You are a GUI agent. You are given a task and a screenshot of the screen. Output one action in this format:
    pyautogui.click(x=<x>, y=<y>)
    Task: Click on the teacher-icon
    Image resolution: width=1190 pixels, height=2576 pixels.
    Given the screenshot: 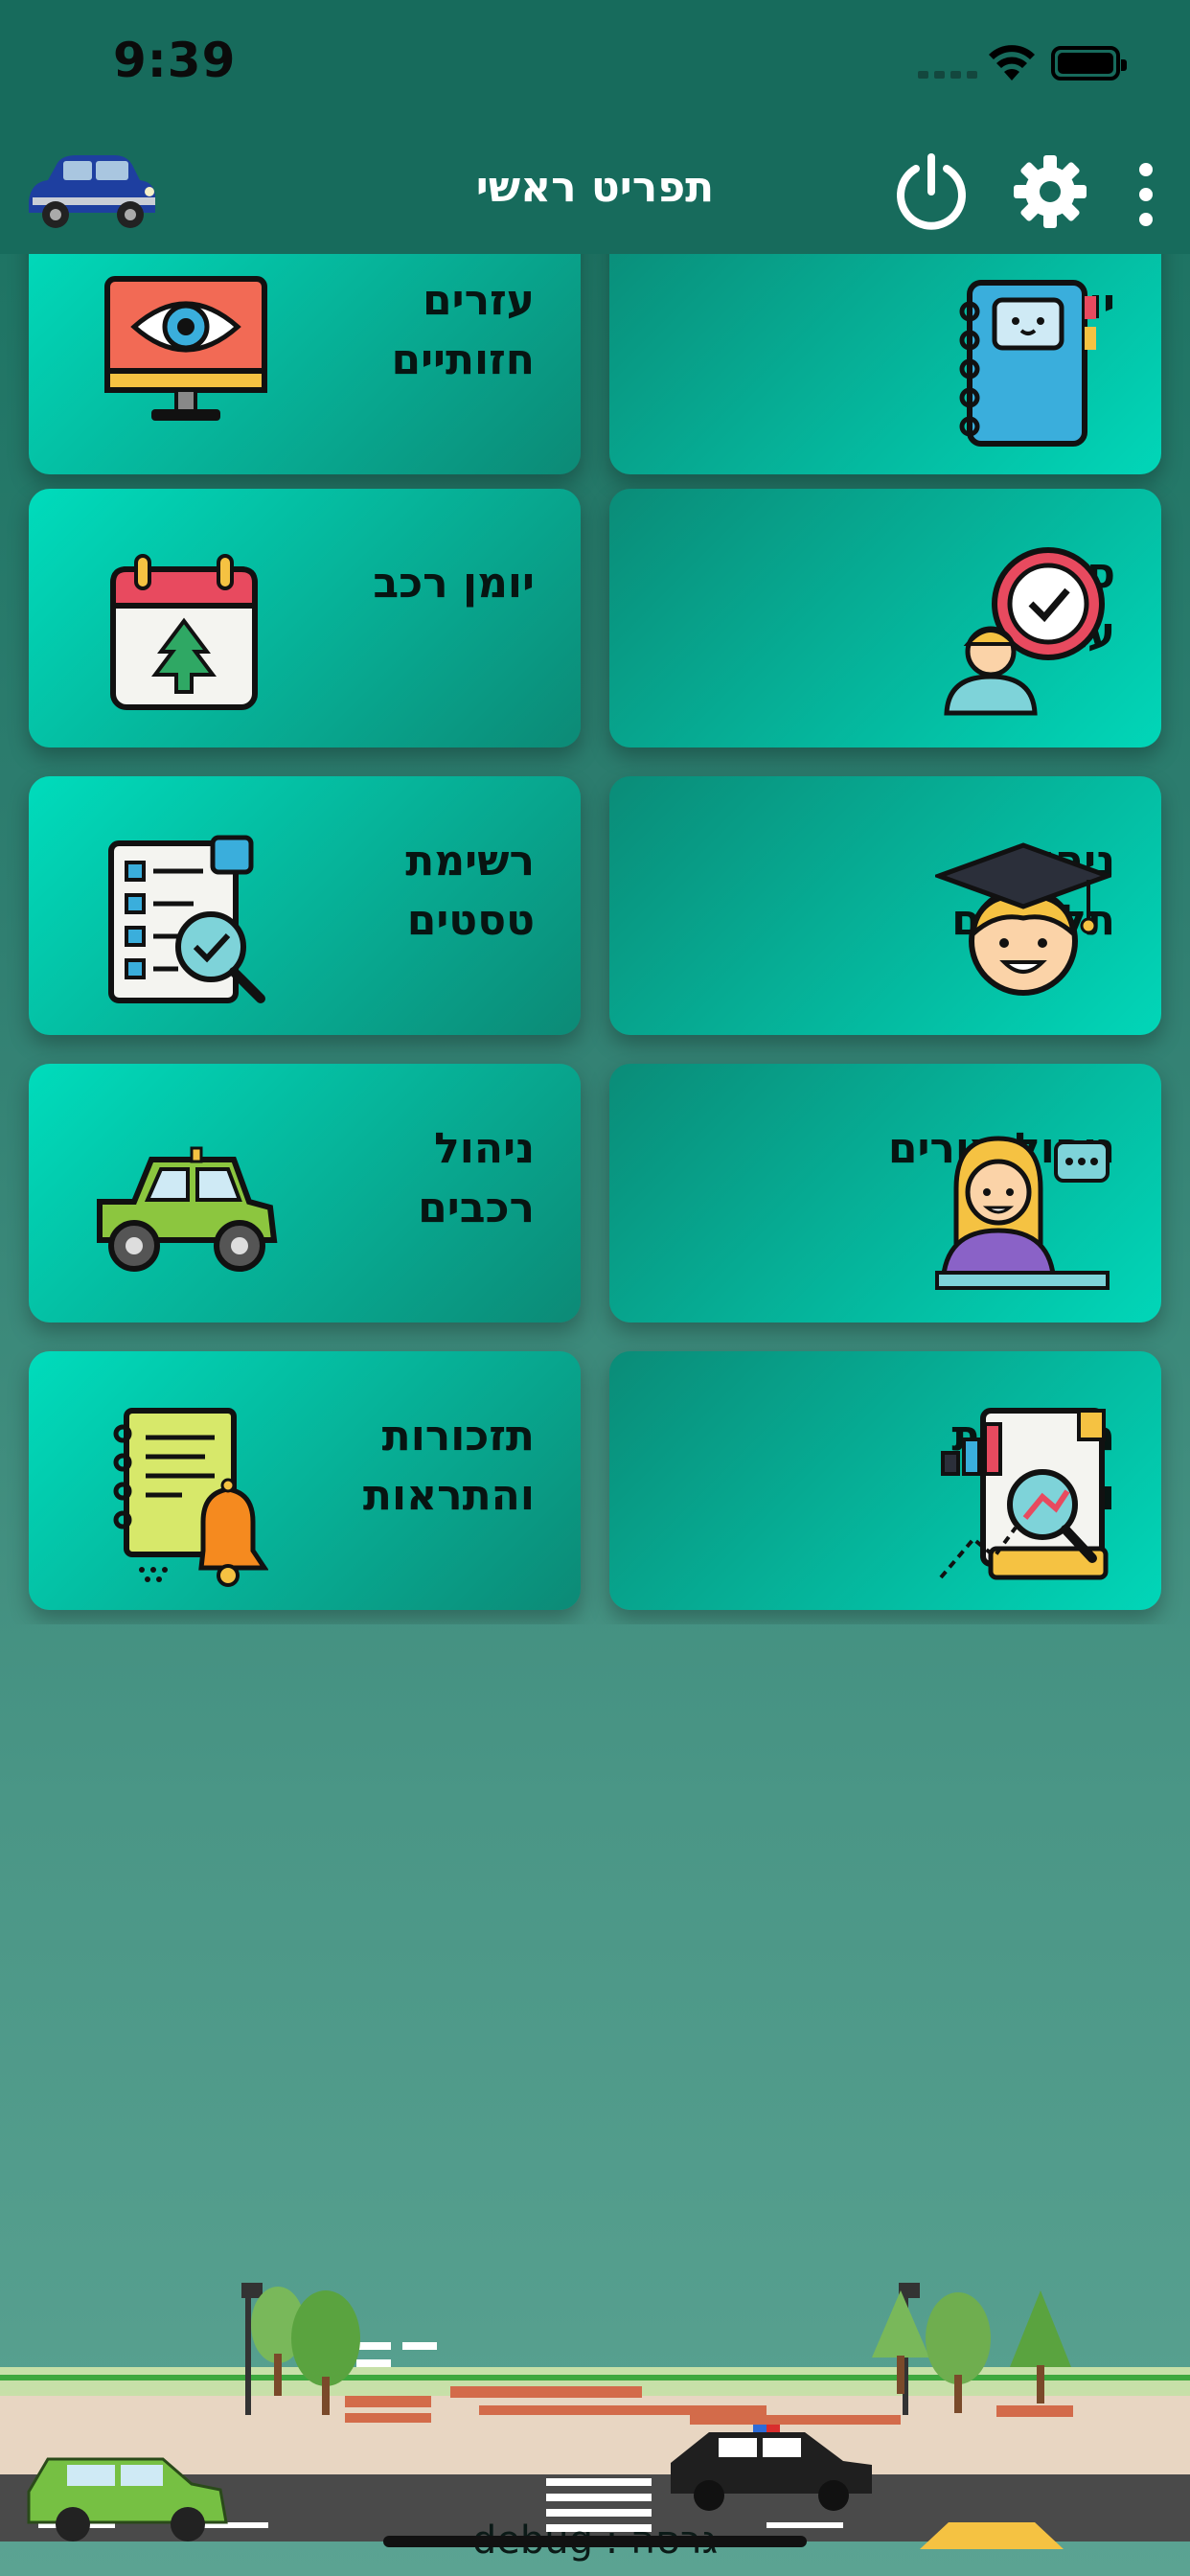 What is the action you would take?
    pyautogui.click(x=1022, y=1213)
    